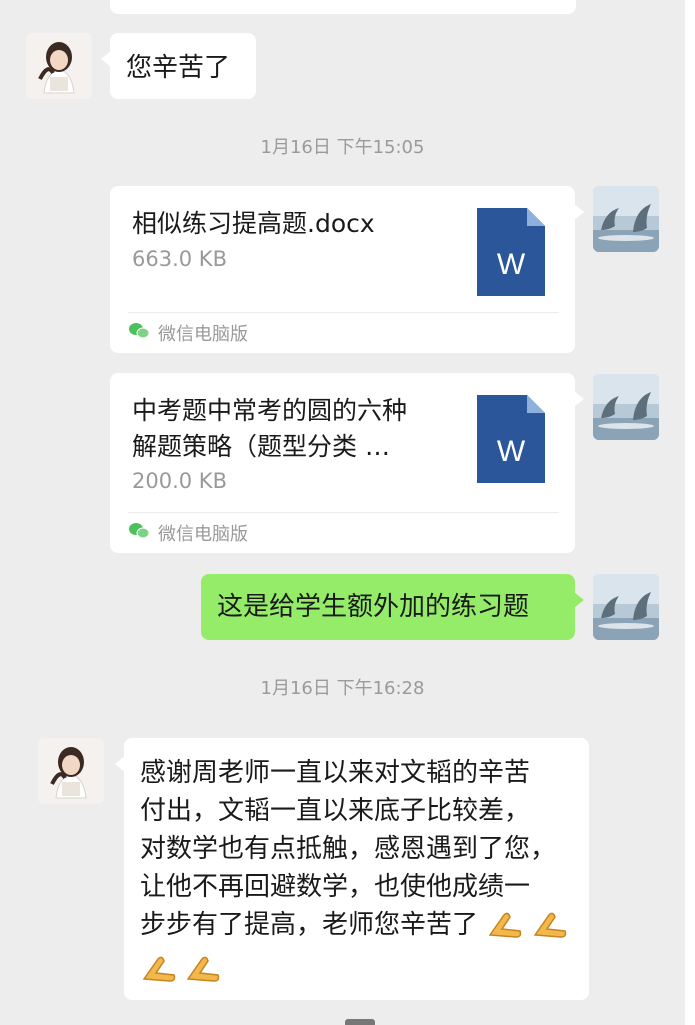 This screenshot has width=695, height=1025. What do you see at coordinates (335, 811) in the screenshot?
I see `message-line: 付出，文韬一直以来底子比较差，` at bounding box center [335, 811].